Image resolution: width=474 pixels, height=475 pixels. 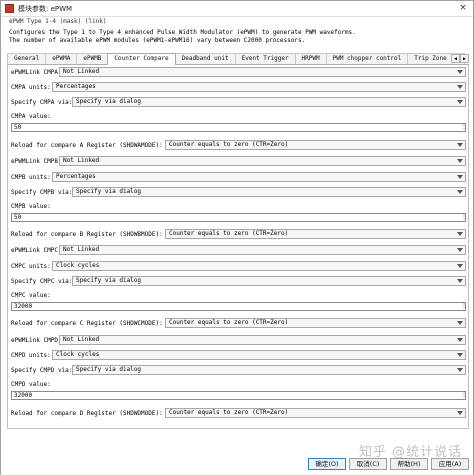 I want to click on cmpa-link-label: ePWMLink CMPA, so click(x=34, y=72).